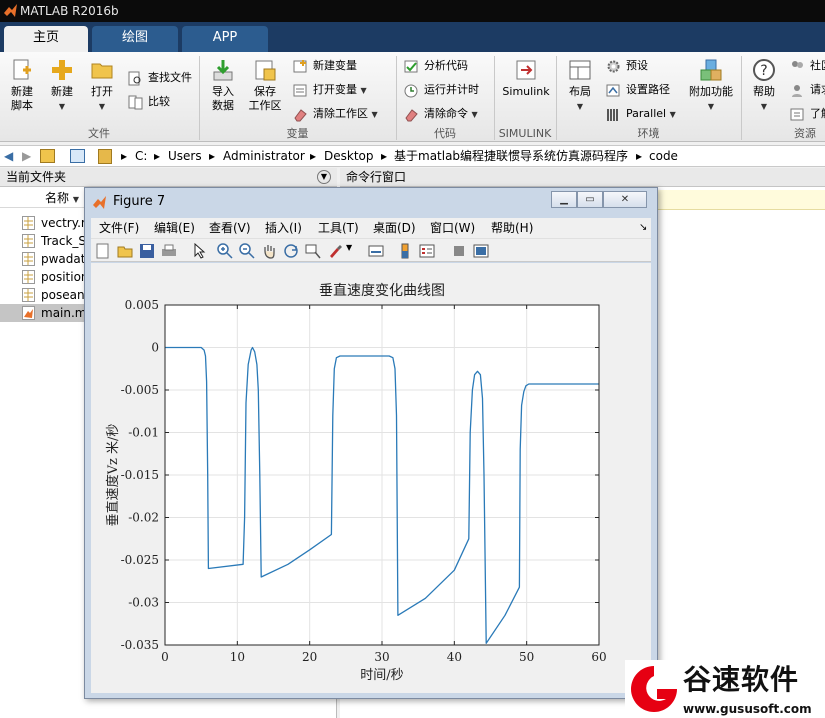 Image resolution: width=825 pixels, height=718 pixels. I want to click on preferences-button: 预设, so click(627, 66).